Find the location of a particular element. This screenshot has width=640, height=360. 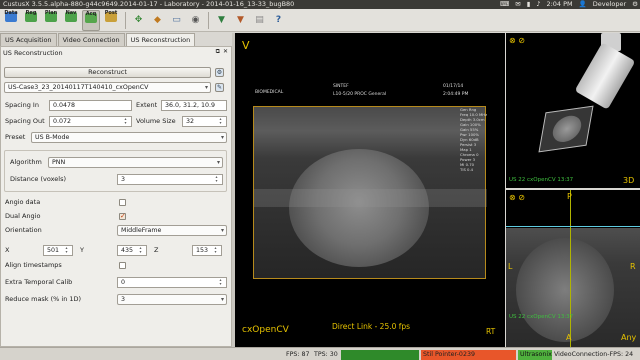

align-timestamps-label: Align timestamps is located at coordinates (33, 265).